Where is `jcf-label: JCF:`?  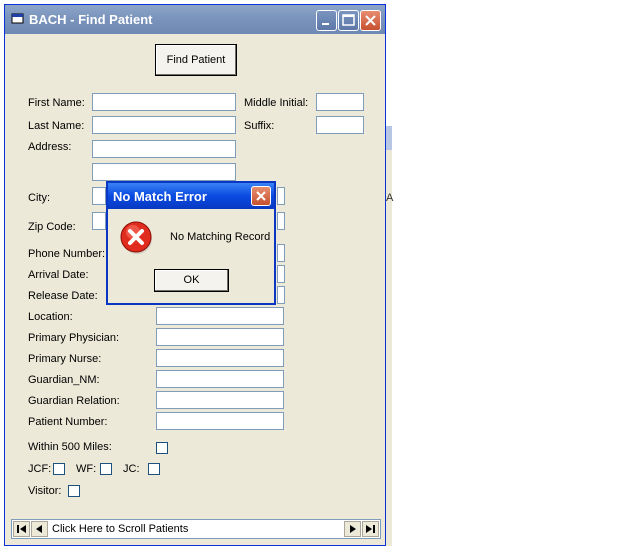 jcf-label: JCF: is located at coordinates (40, 469).